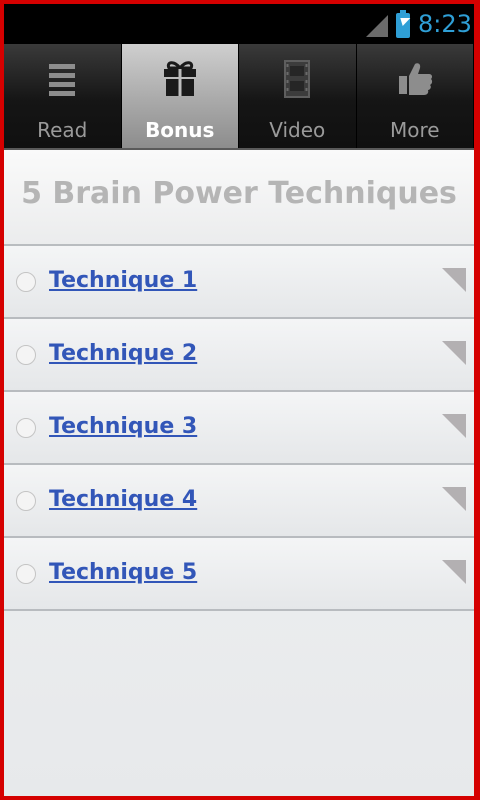  I want to click on battery-charging-icon, so click(403, 24).